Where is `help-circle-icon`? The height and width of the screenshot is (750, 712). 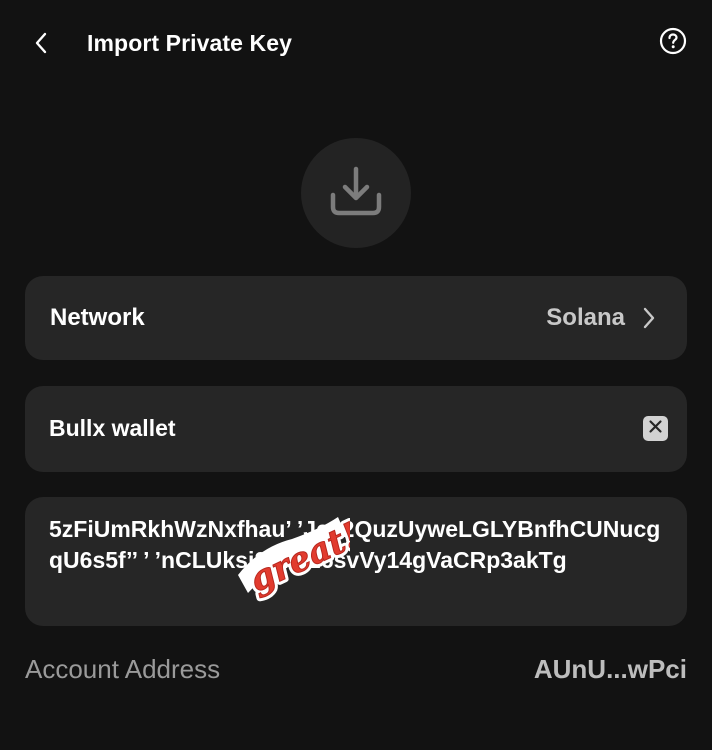 help-circle-icon is located at coordinates (673, 43).